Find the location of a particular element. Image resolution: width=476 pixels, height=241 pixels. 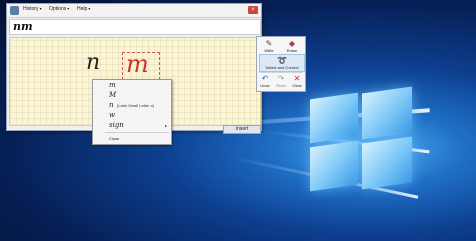

ink-stroke-n: n is located at coordinates (93, 63).